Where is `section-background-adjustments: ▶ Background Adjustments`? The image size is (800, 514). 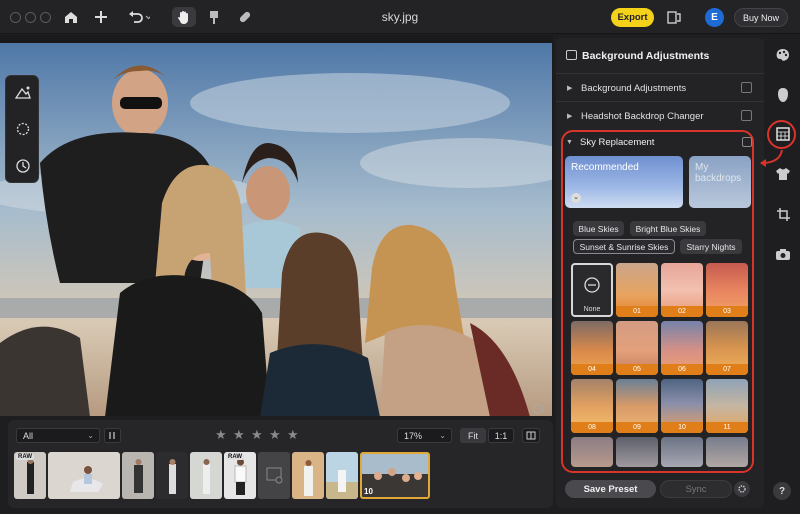 section-background-adjustments: ▶ Background Adjustments is located at coordinates (660, 87).